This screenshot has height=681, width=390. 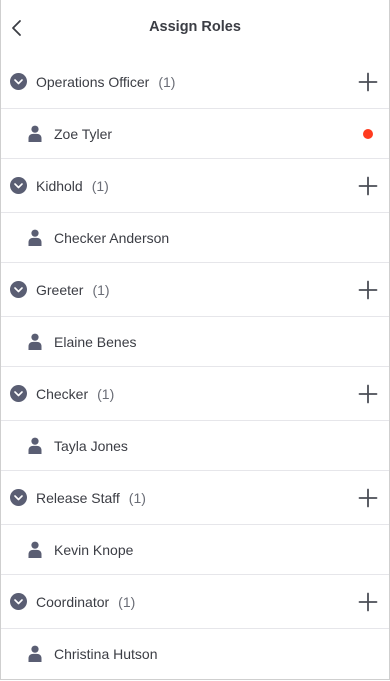 I want to click on member-name: Checker Anderson, so click(x=112, y=237).